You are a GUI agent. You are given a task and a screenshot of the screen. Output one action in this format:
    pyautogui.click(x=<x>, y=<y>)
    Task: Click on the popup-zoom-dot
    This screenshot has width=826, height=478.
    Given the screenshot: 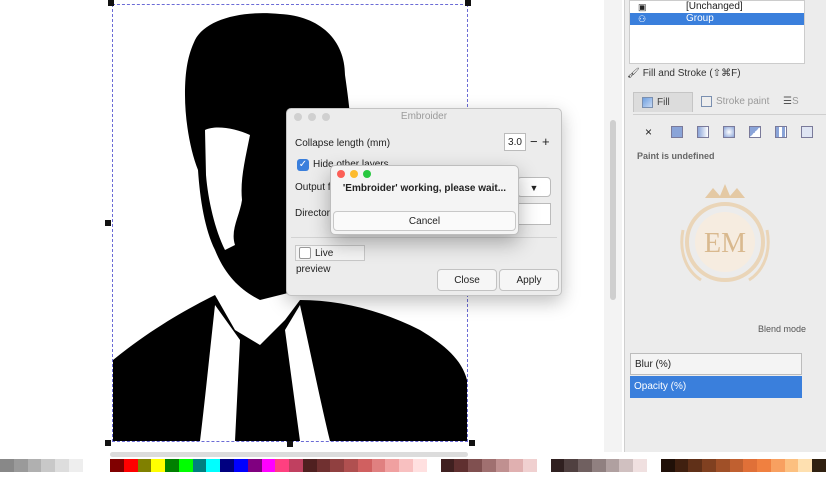 What is the action you would take?
    pyautogui.click(x=367, y=174)
    